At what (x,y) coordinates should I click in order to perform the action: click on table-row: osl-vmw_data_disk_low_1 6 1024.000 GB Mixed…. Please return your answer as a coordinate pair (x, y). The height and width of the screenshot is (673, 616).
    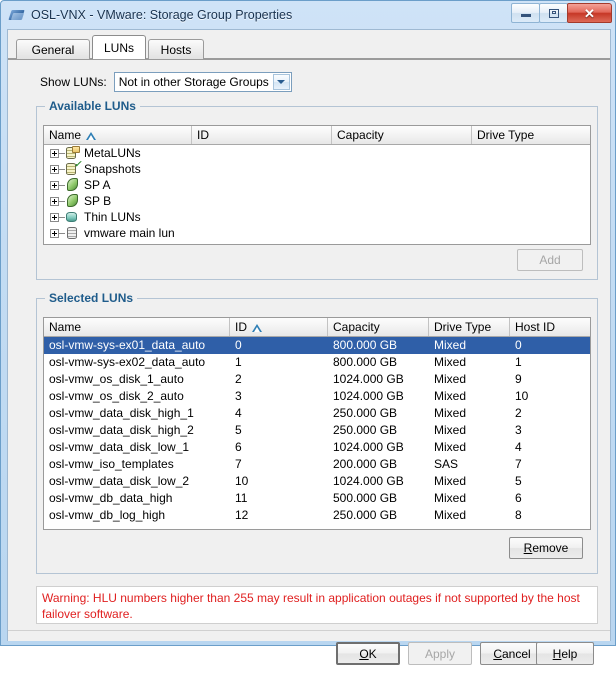
    Looking at the image, I should click on (317, 447).